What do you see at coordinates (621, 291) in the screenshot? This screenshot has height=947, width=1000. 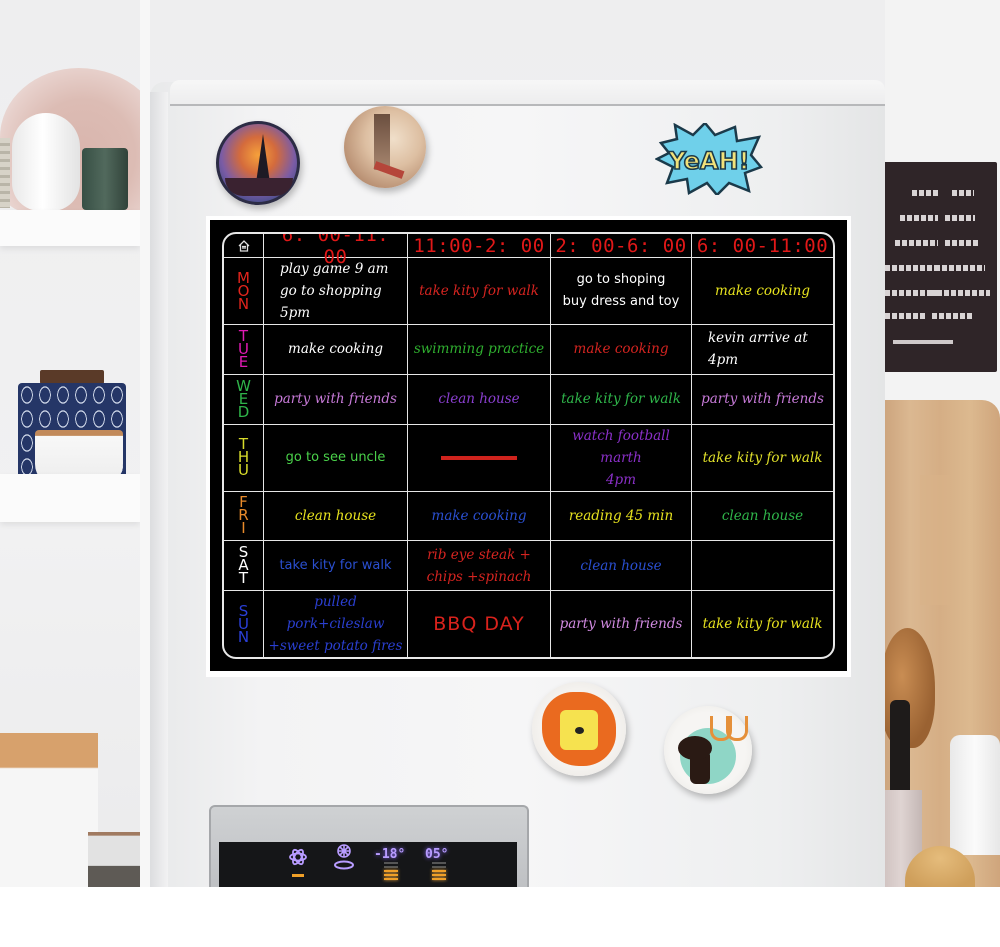 I see `schedule-cell: go to shoping buy dress and toy` at bounding box center [621, 291].